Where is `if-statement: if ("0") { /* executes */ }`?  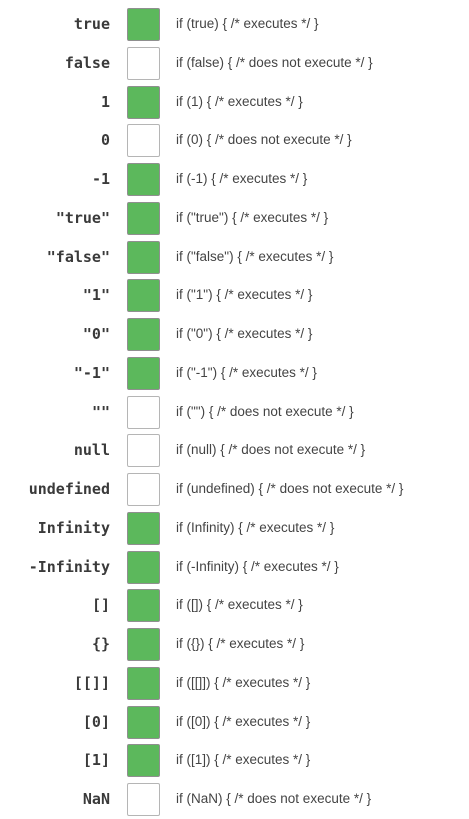 if-statement: if ("0") { /* executes */ } is located at coordinates (244, 333).